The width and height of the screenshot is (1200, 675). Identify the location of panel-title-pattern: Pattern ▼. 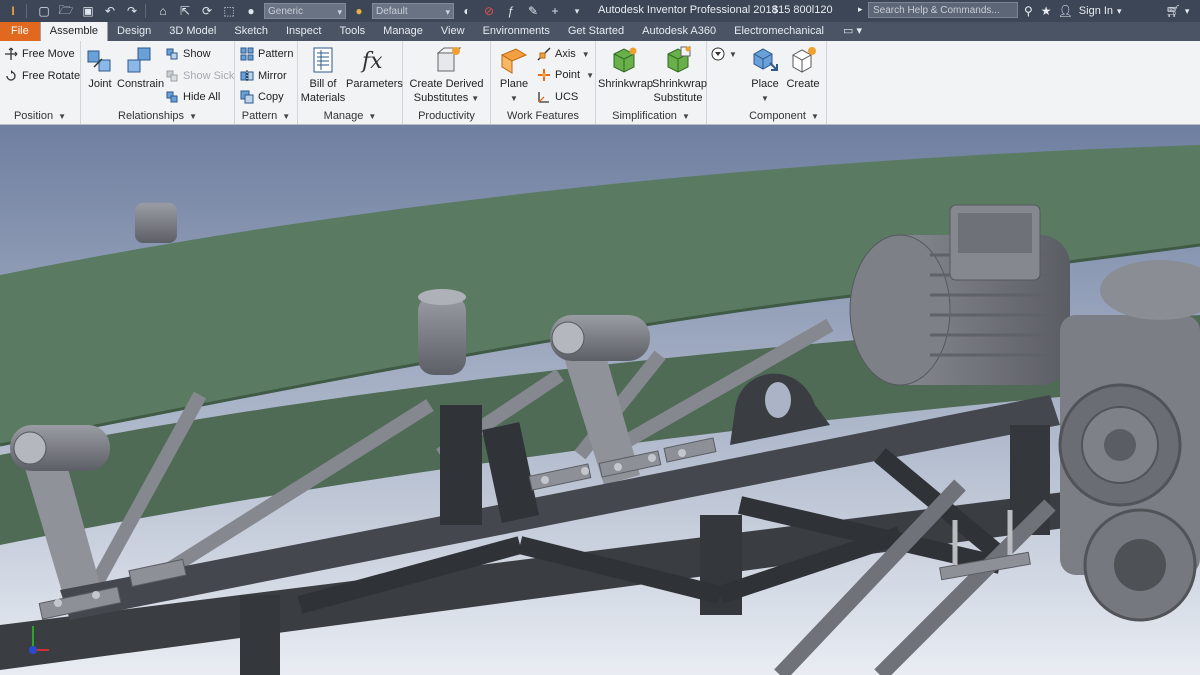
(266, 116).